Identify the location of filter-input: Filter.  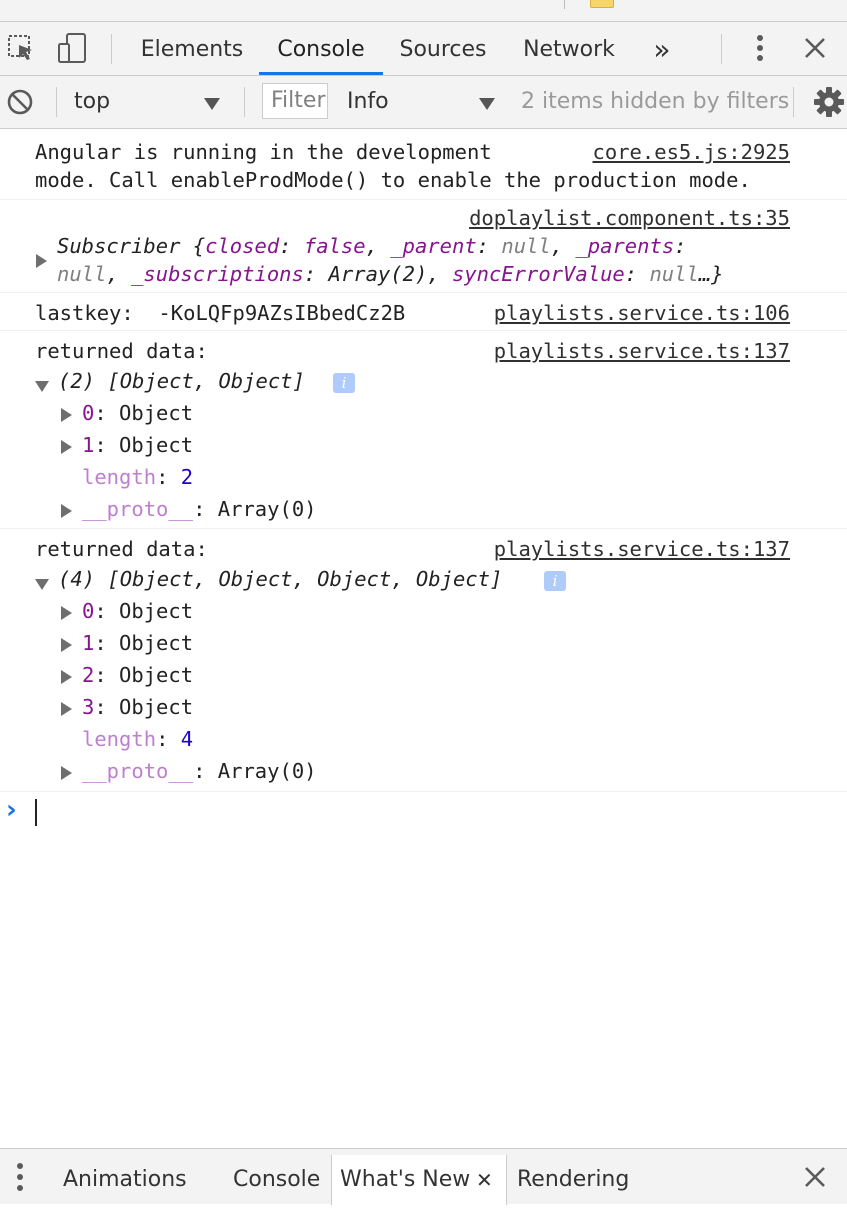
(295, 101).